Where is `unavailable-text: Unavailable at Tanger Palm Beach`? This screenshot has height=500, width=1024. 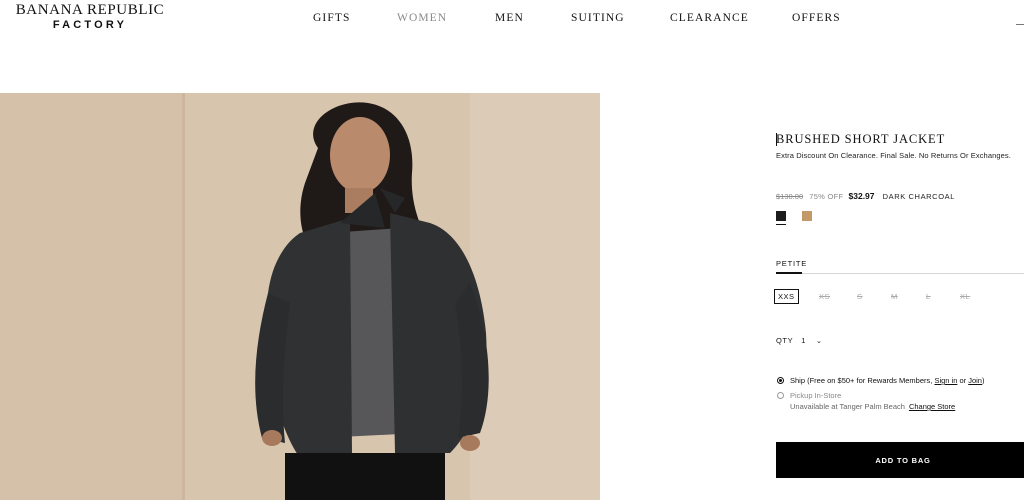 unavailable-text: Unavailable at Tanger Palm Beach is located at coordinates (847, 406).